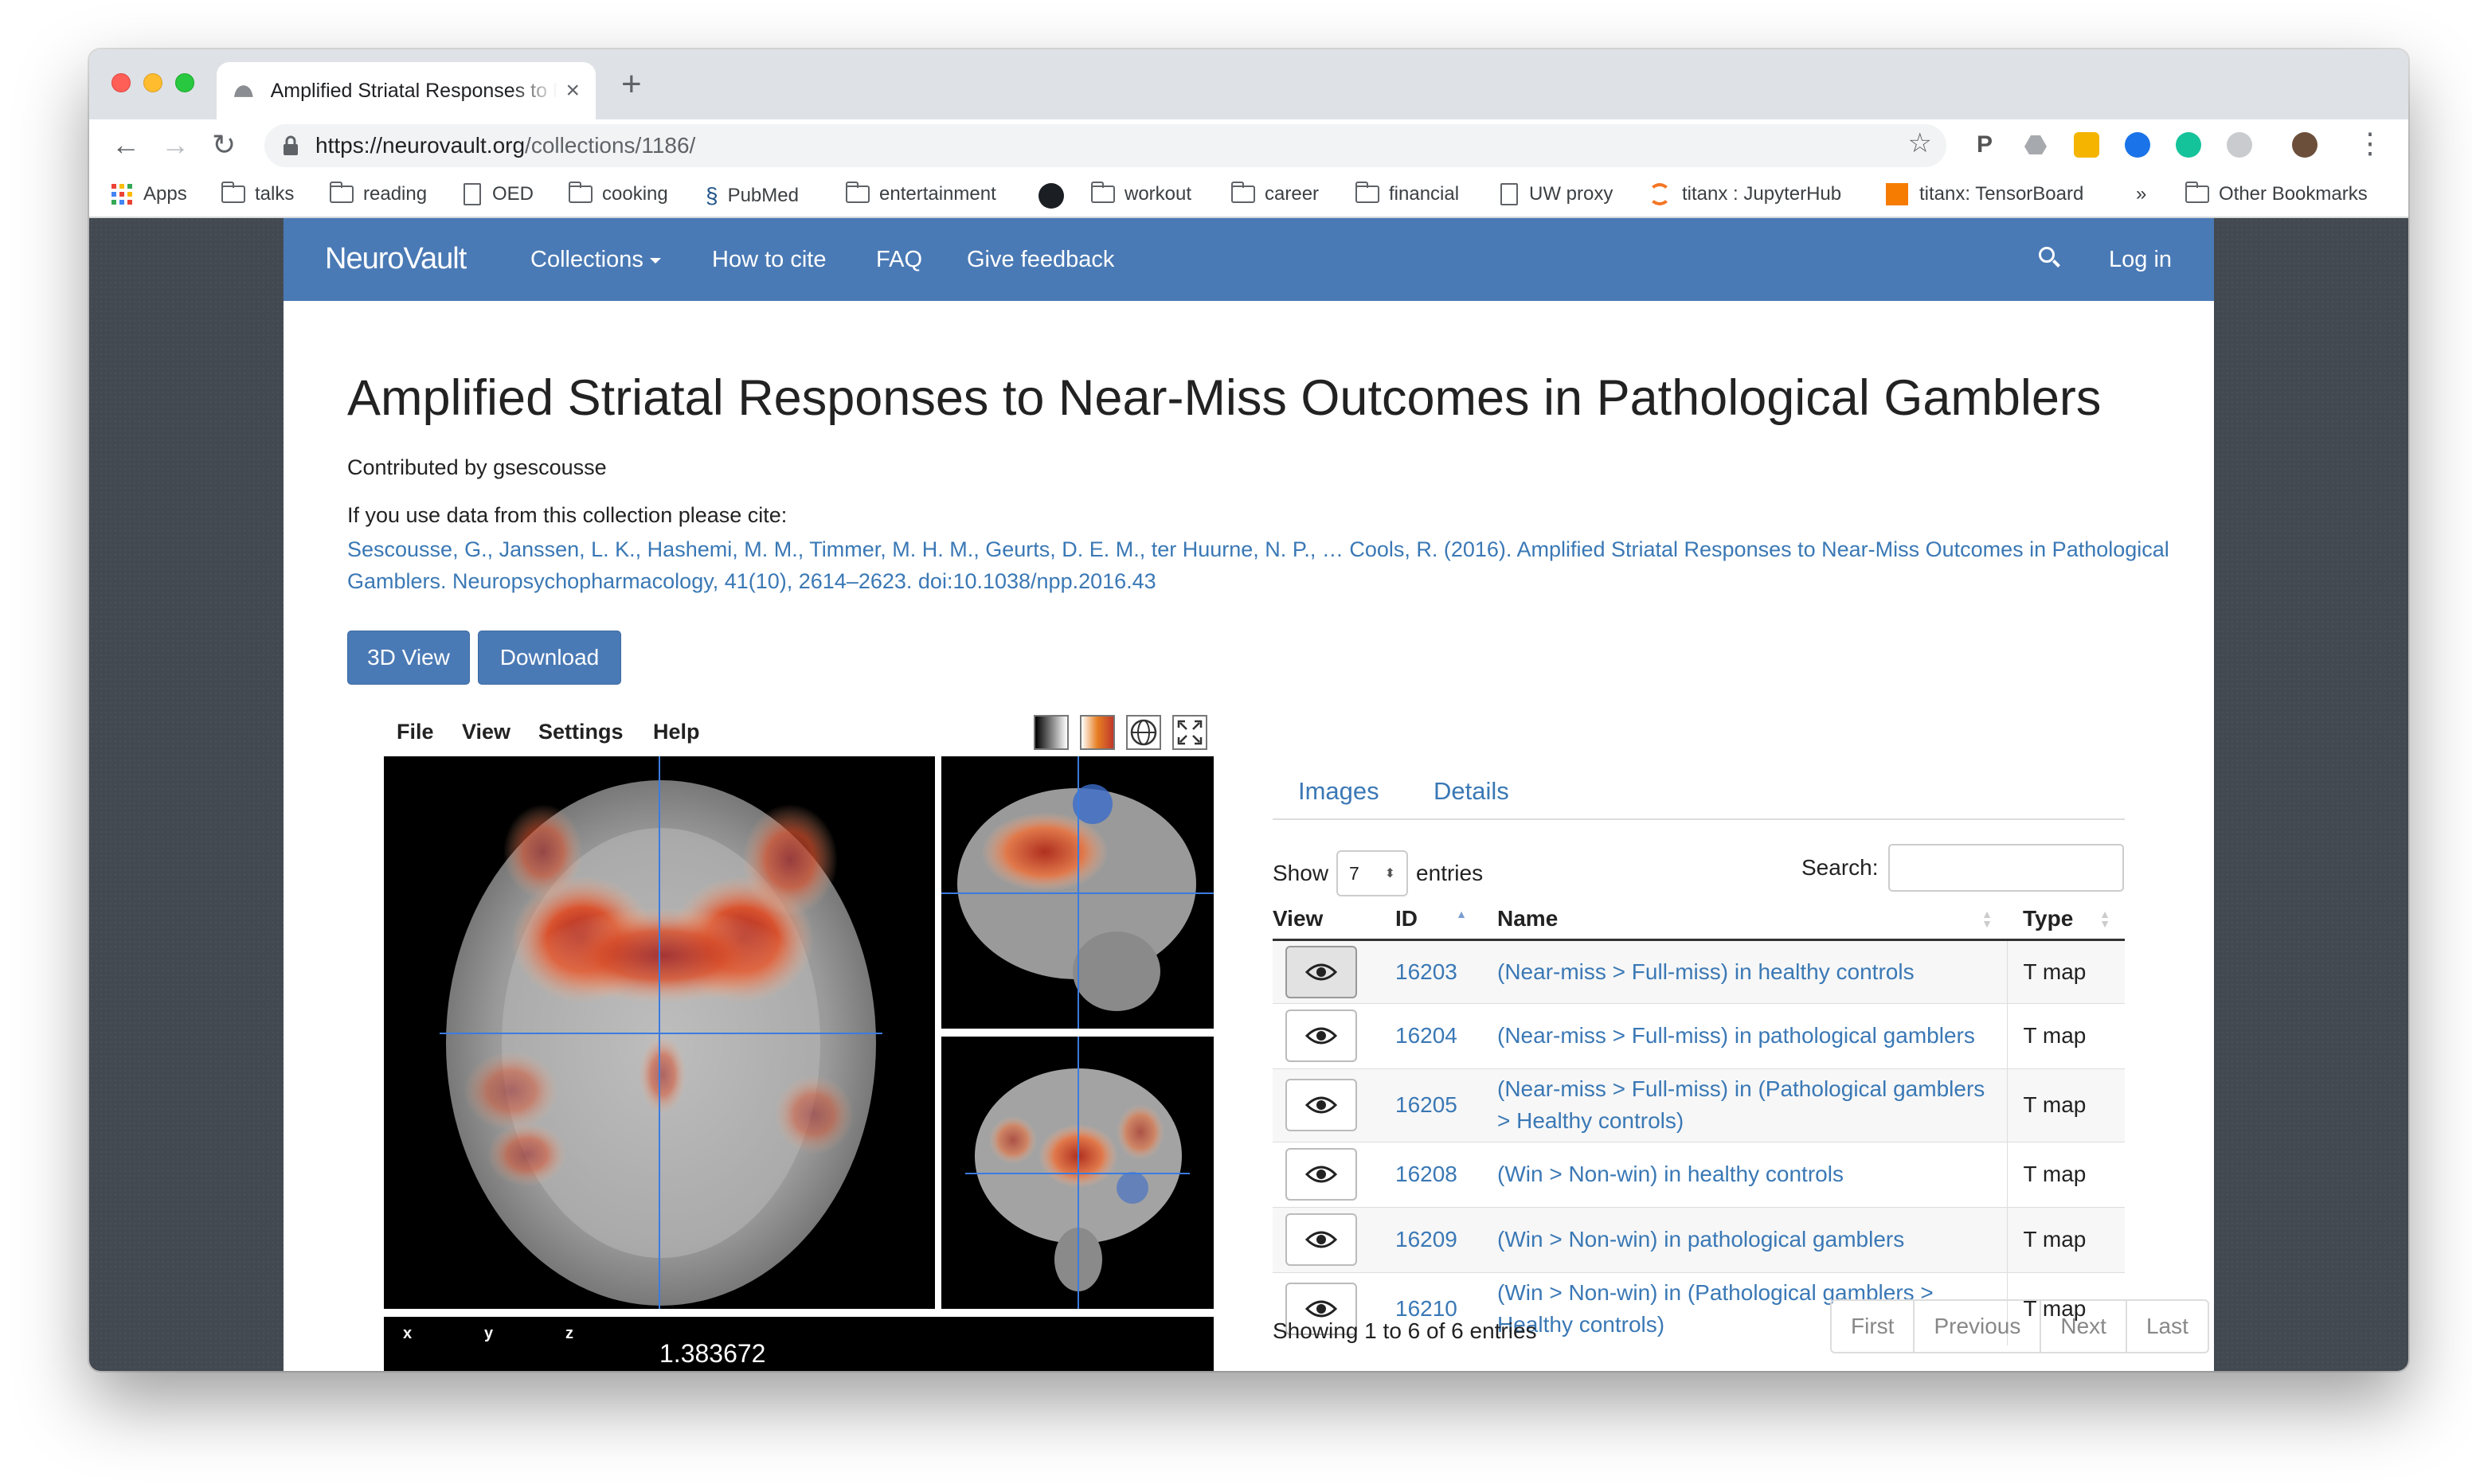 This screenshot has width=2472, height=1484. What do you see at coordinates (378, 193) in the screenshot?
I see `bookmark-reading: reading` at bounding box center [378, 193].